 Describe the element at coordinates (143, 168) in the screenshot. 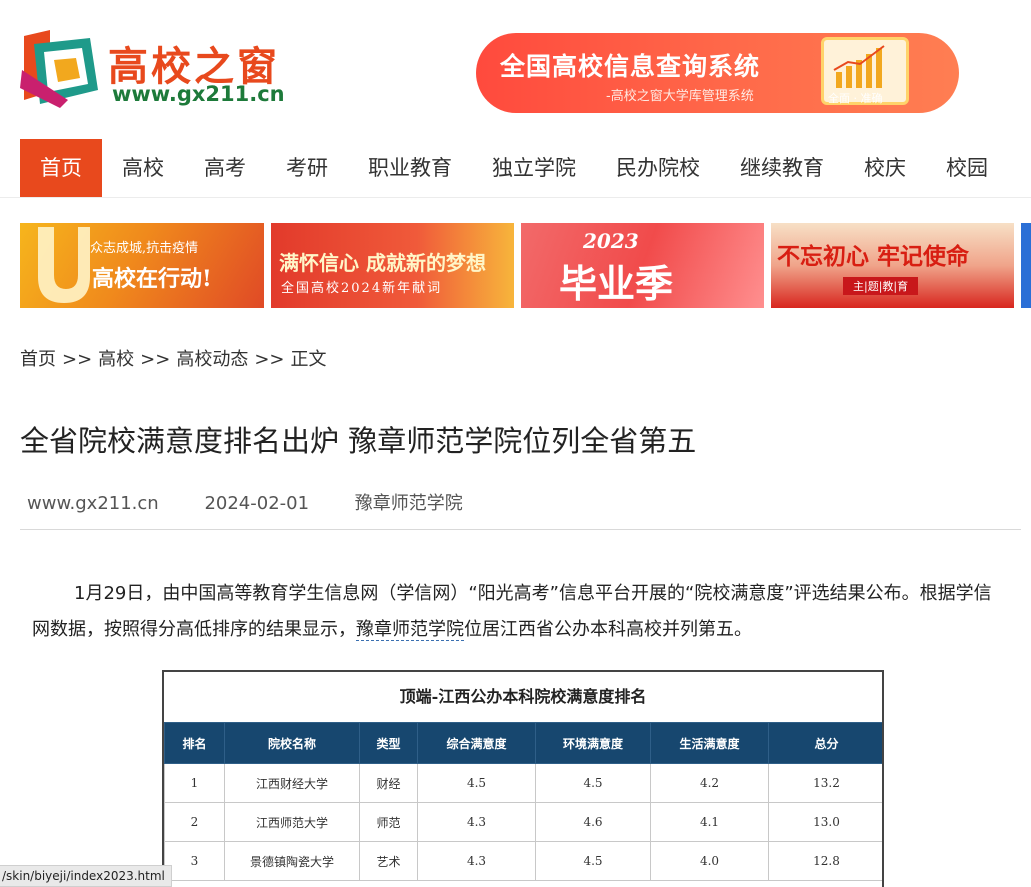

I see `nav-item-colleges: 高校` at that location.